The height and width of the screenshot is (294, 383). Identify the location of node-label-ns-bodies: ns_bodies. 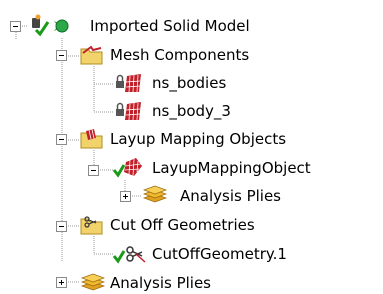
(189, 83).